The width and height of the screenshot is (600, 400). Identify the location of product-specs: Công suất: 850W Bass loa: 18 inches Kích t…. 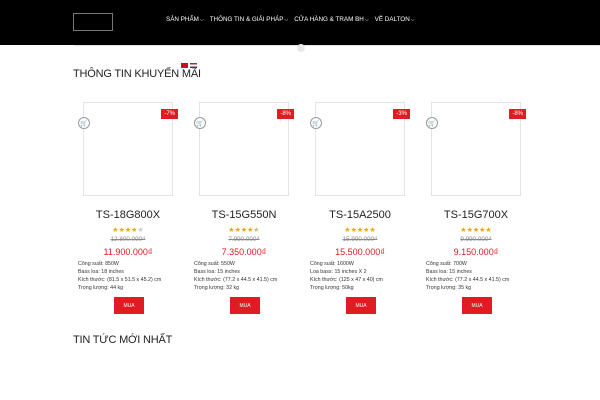
(128, 276).